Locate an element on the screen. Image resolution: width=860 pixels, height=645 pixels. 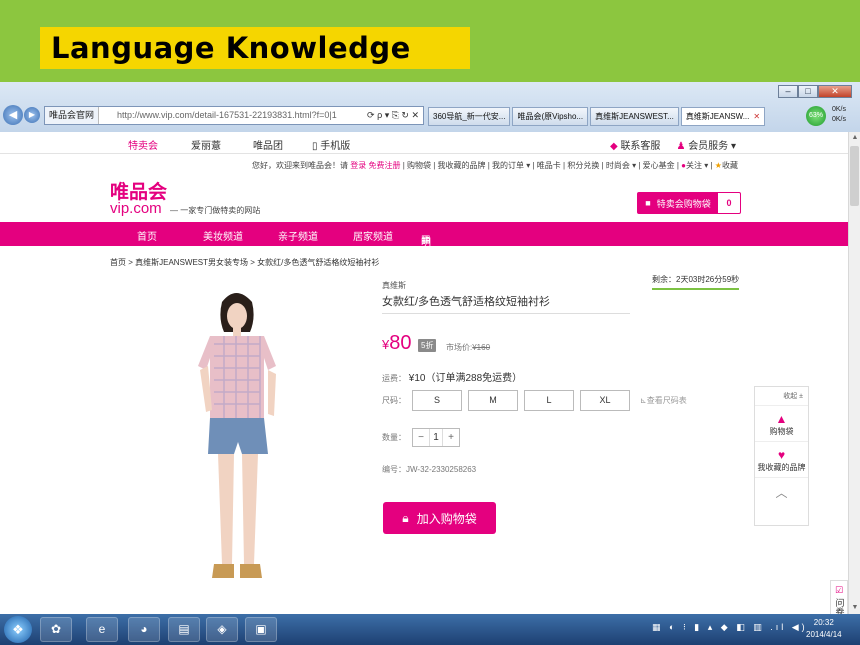
top-nav: 特卖会 爱丽薏 唯品团 ▯ 手机版 ◆ 联系客服 ♟ 会员服务 ▾ is located at coordinates (424, 143).